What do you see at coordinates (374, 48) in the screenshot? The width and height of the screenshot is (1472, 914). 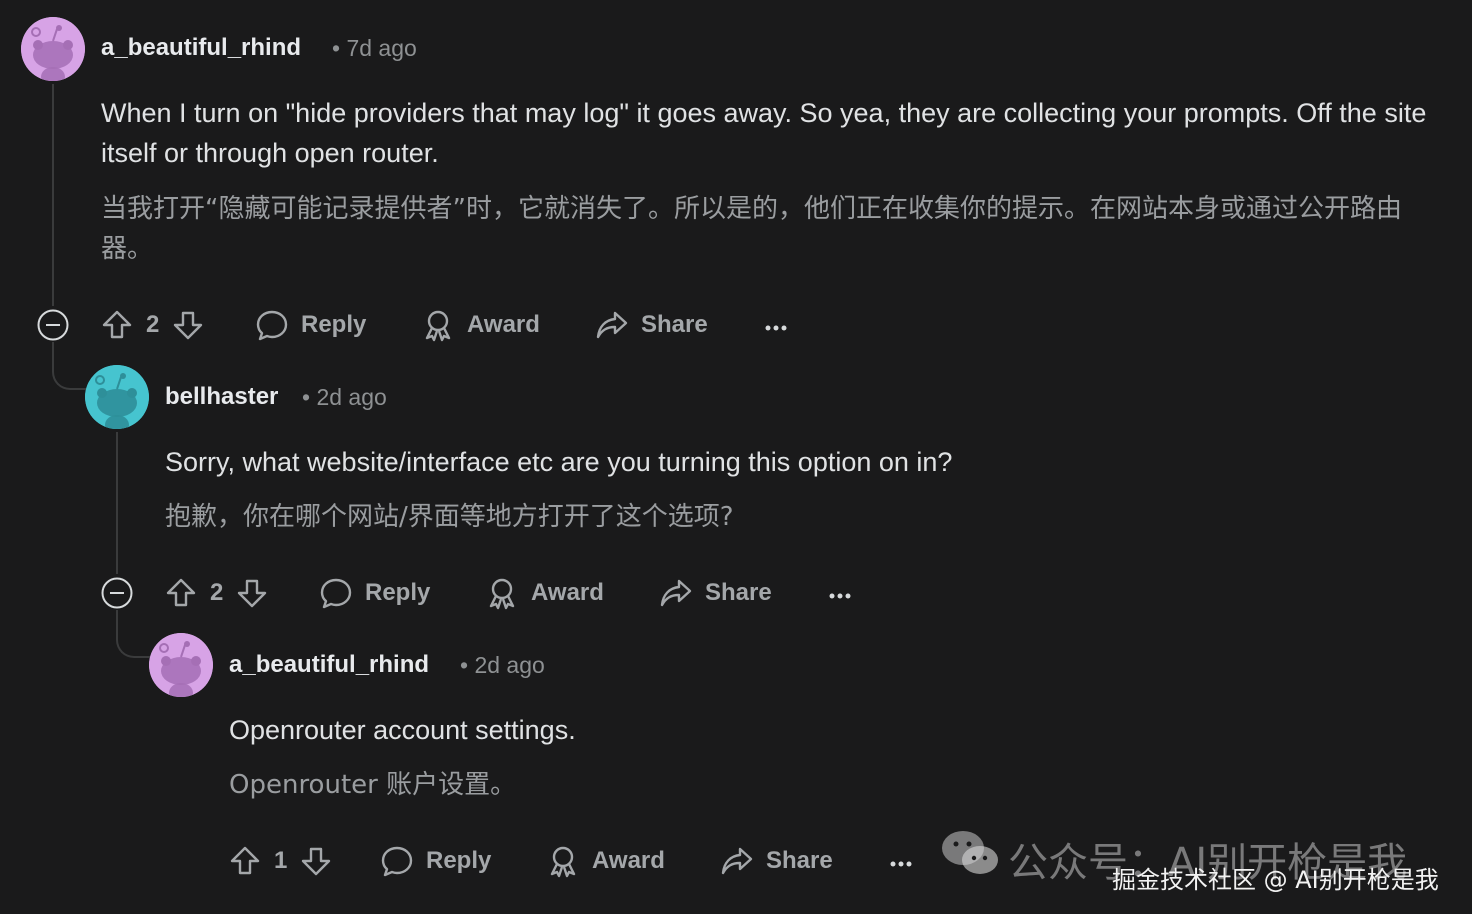 I see `comment-timestamp: • 7d ago` at bounding box center [374, 48].